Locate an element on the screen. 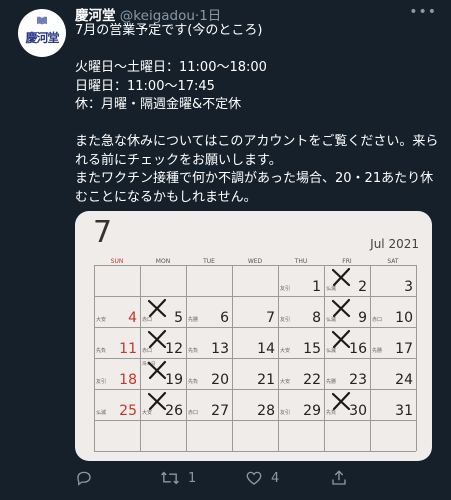 The width and height of the screenshot is (451, 500). avatar-logo-text: 慶河堂 is located at coordinates (42, 38).